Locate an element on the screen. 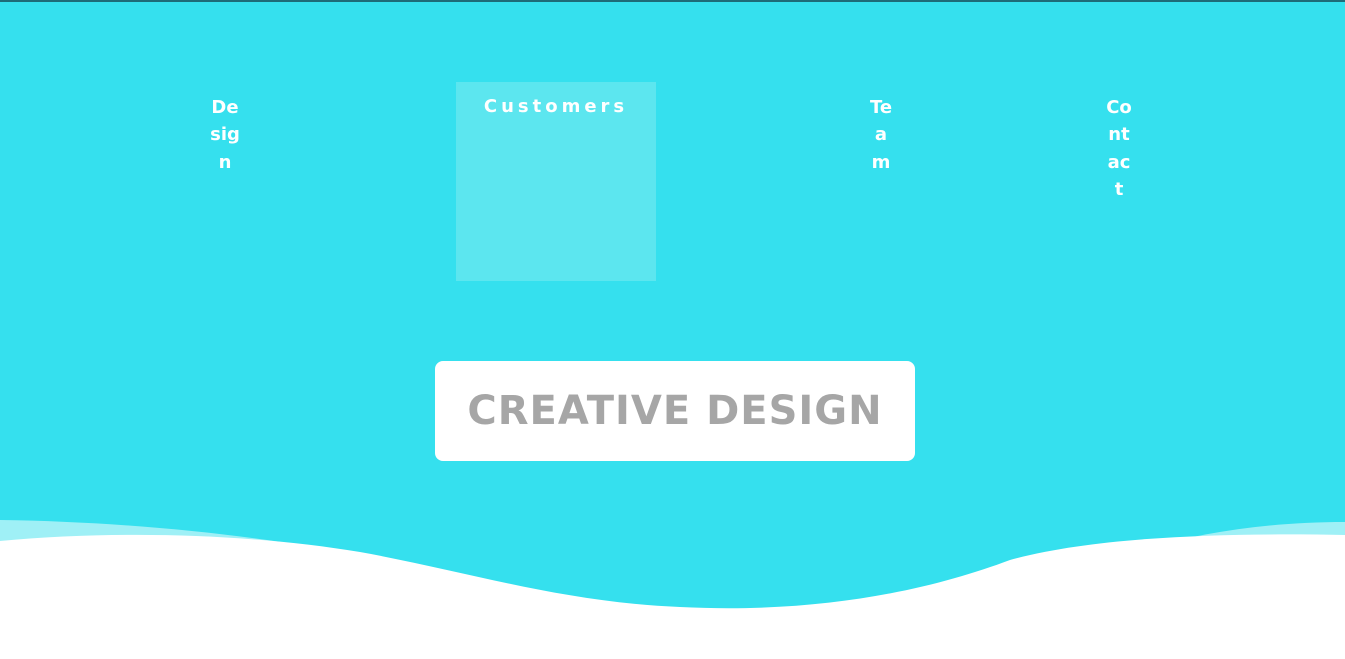  nav-item-design: Design is located at coordinates (225, 135).